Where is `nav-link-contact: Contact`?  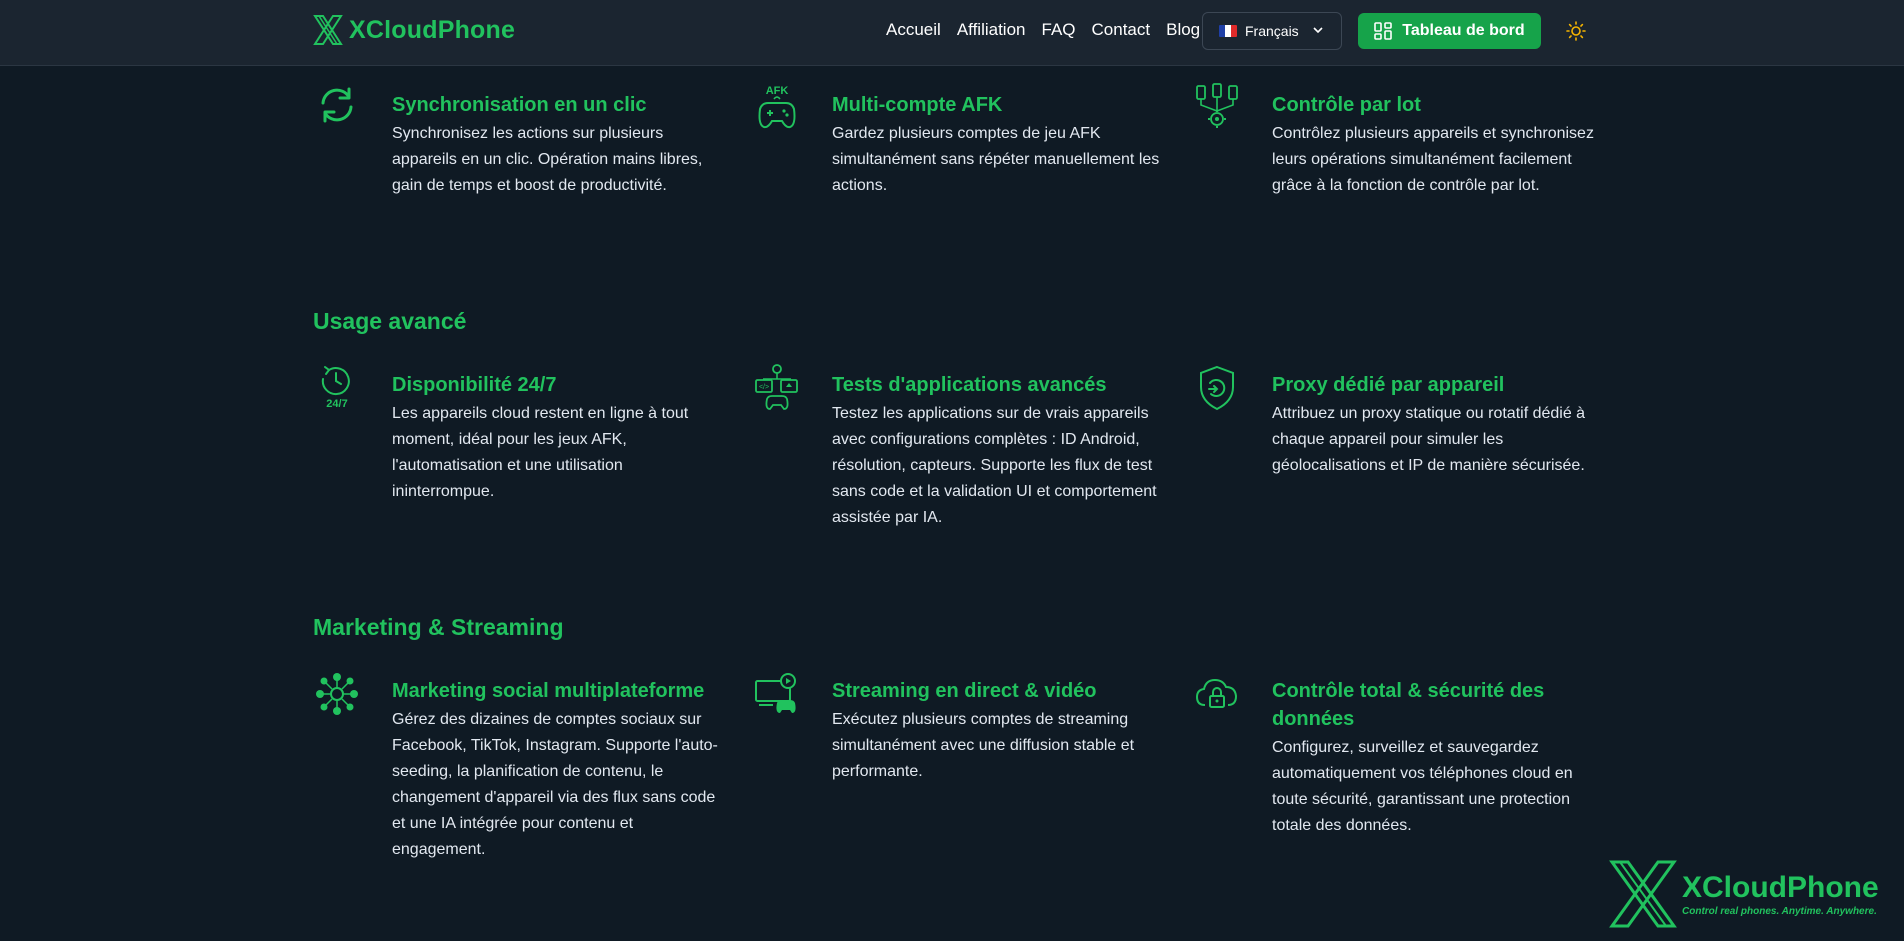 nav-link-contact: Contact is located at coordinates (1121, 30).